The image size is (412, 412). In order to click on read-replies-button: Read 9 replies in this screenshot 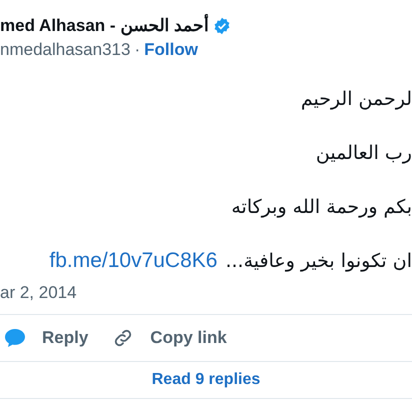, I will do `click(206, 380)`.